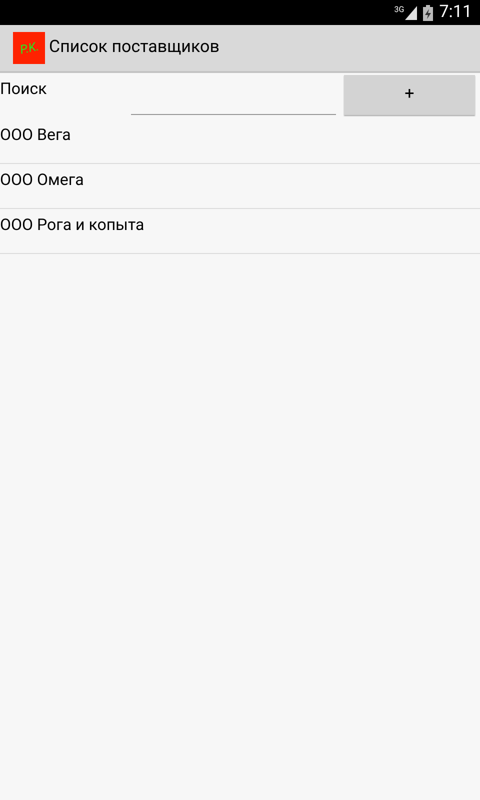 The height and width of the screenshot is (800, 480). I want to click on add-button: +, so click(409, 95).